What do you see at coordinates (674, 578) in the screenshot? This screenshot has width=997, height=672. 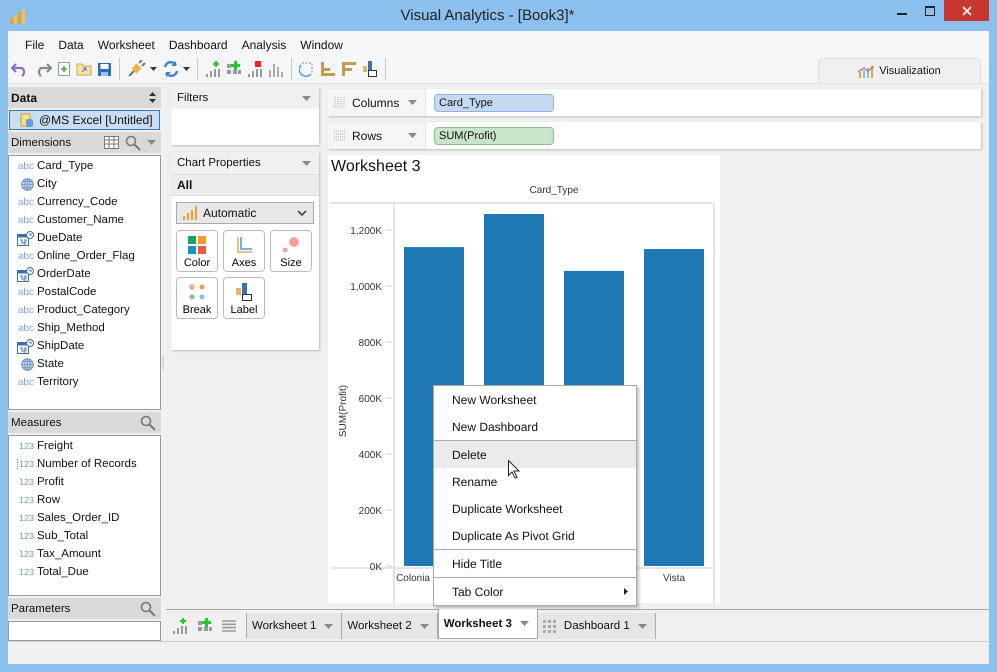 I see `x-category-label: Vista` at bounding box center [674, 578].